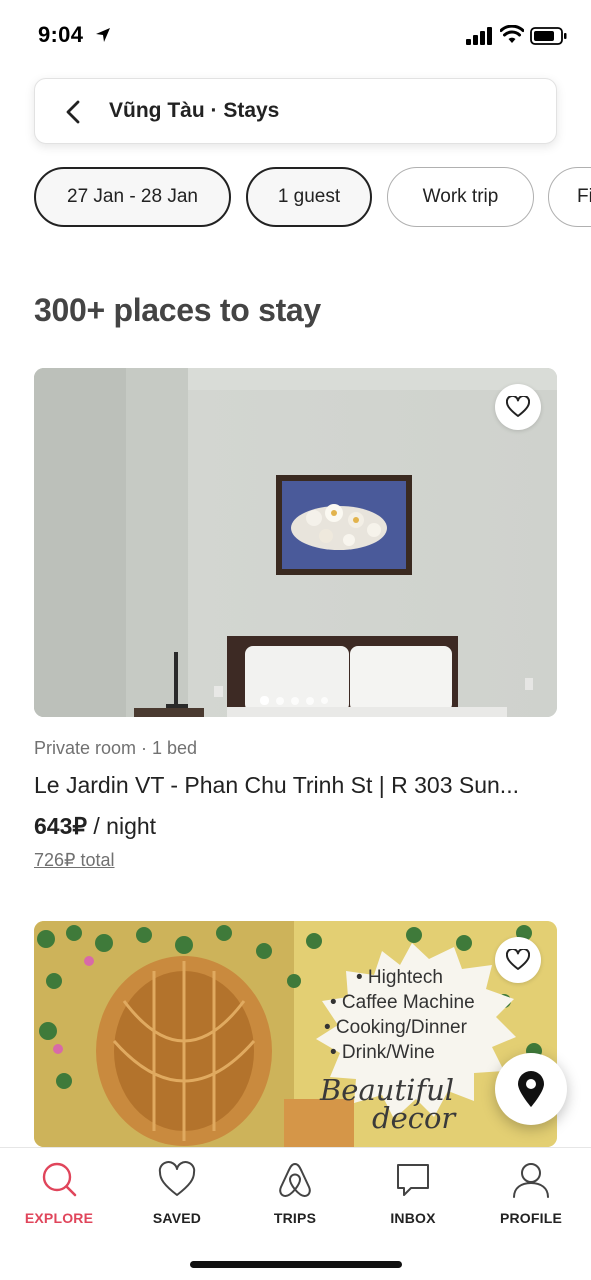 This screenshot has width=591, height=1280. What do you see at coordinates (413, 1180) in the screenshot?
I see `chat-bubble-icon` at bounding box center [413, 1180].